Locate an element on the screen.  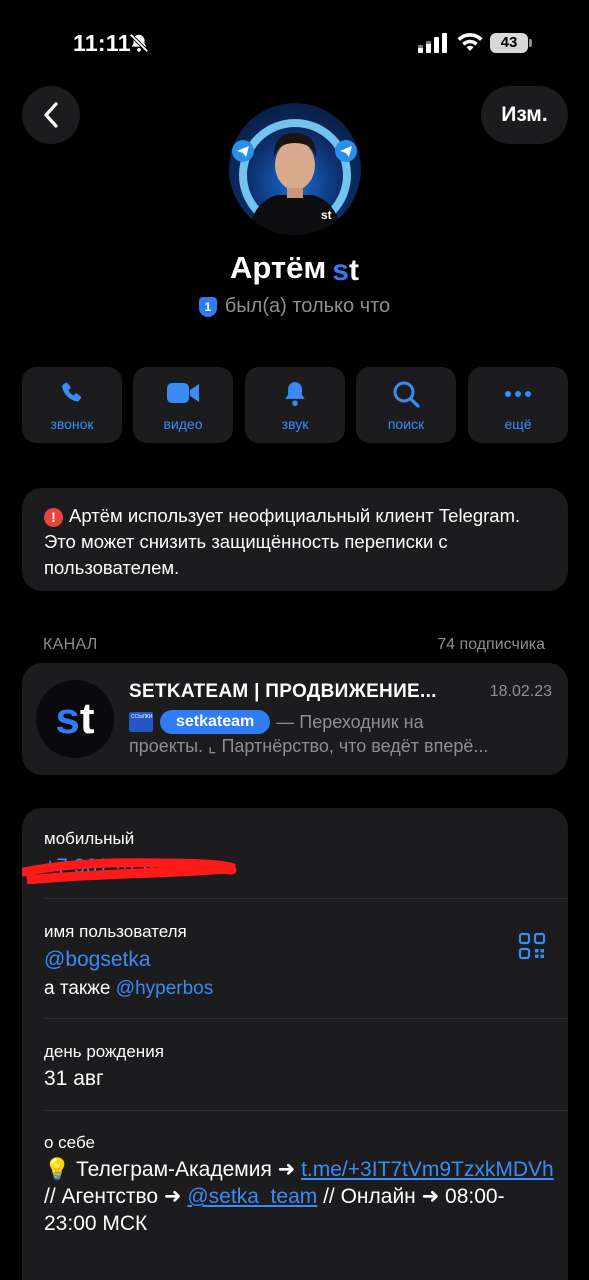
more-icon is located at coordinates (518, 394).